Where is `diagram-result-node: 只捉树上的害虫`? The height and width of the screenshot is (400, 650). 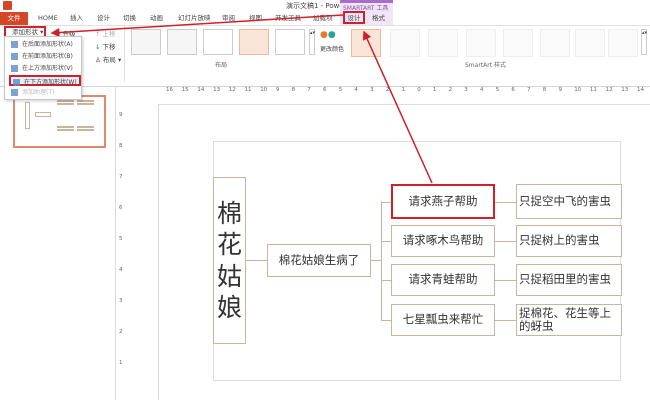 diagram-result-node: 只捉树上的害虫 is located at coordinates (569, 241).